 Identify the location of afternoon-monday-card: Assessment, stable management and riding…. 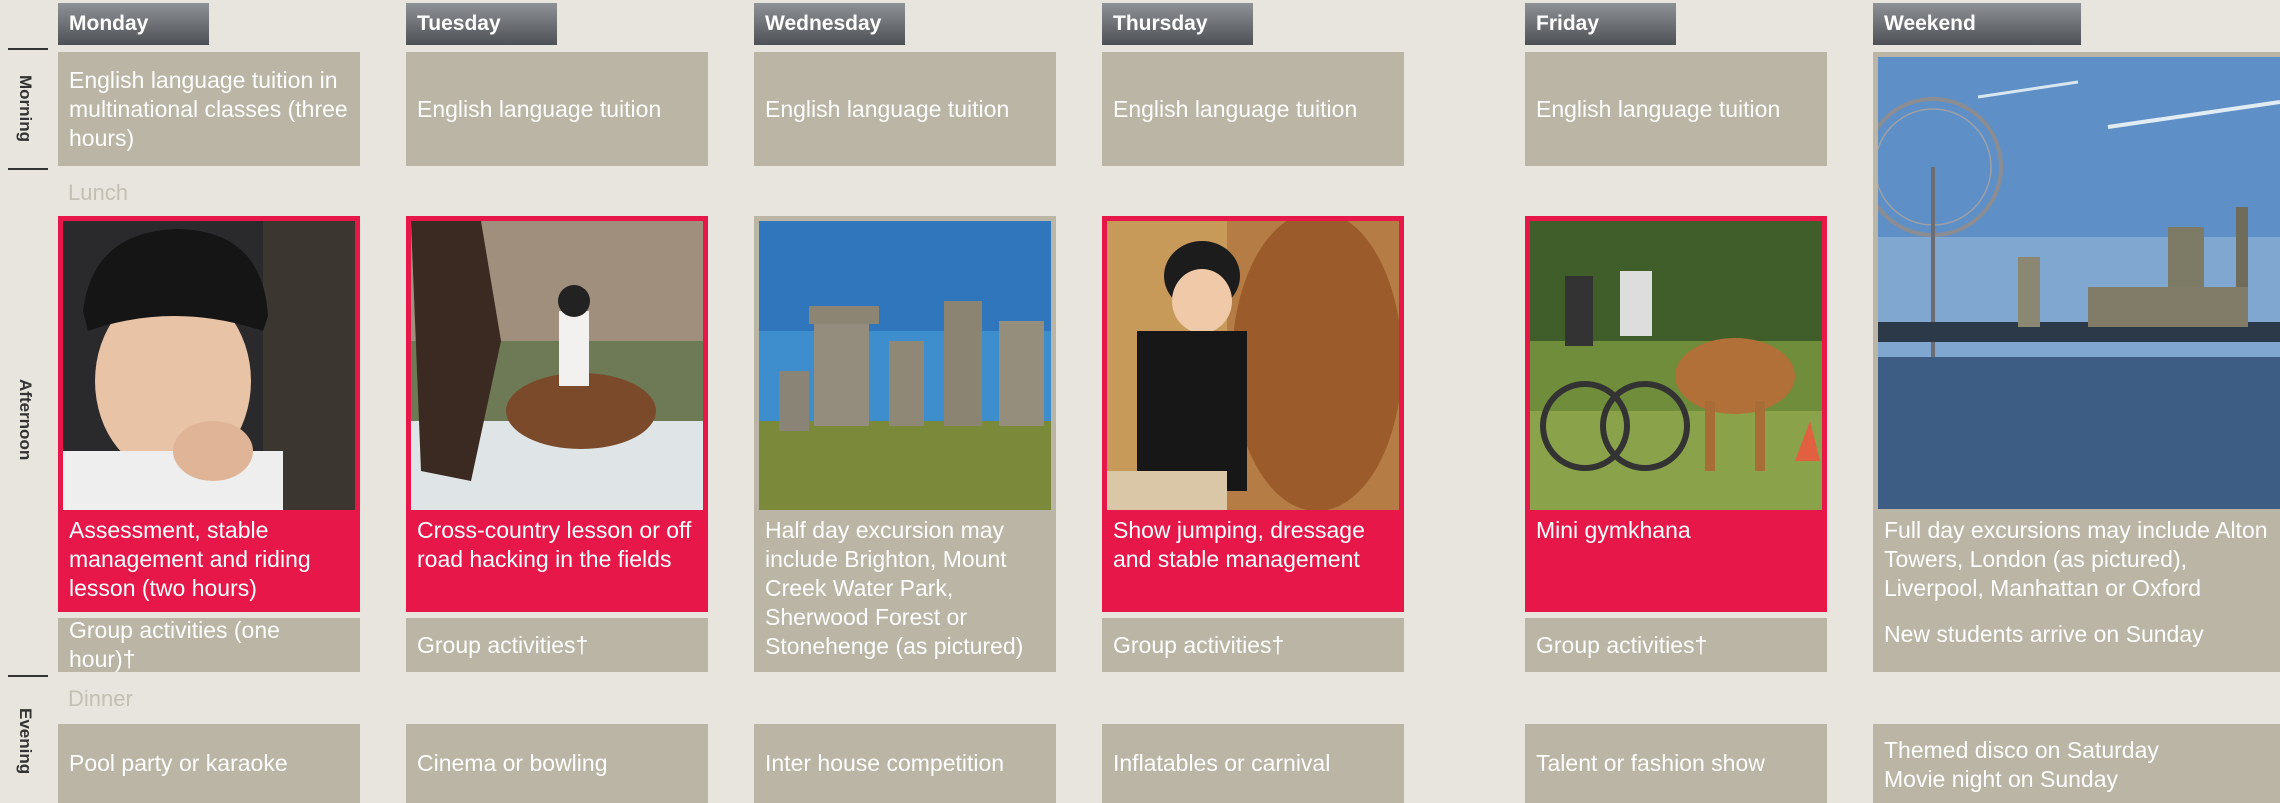
(209, 414).